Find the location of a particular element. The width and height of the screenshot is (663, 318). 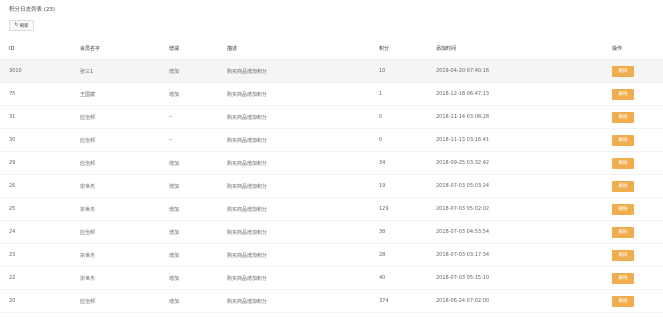

cell-points: 10 is located at coordinates (407, 71).